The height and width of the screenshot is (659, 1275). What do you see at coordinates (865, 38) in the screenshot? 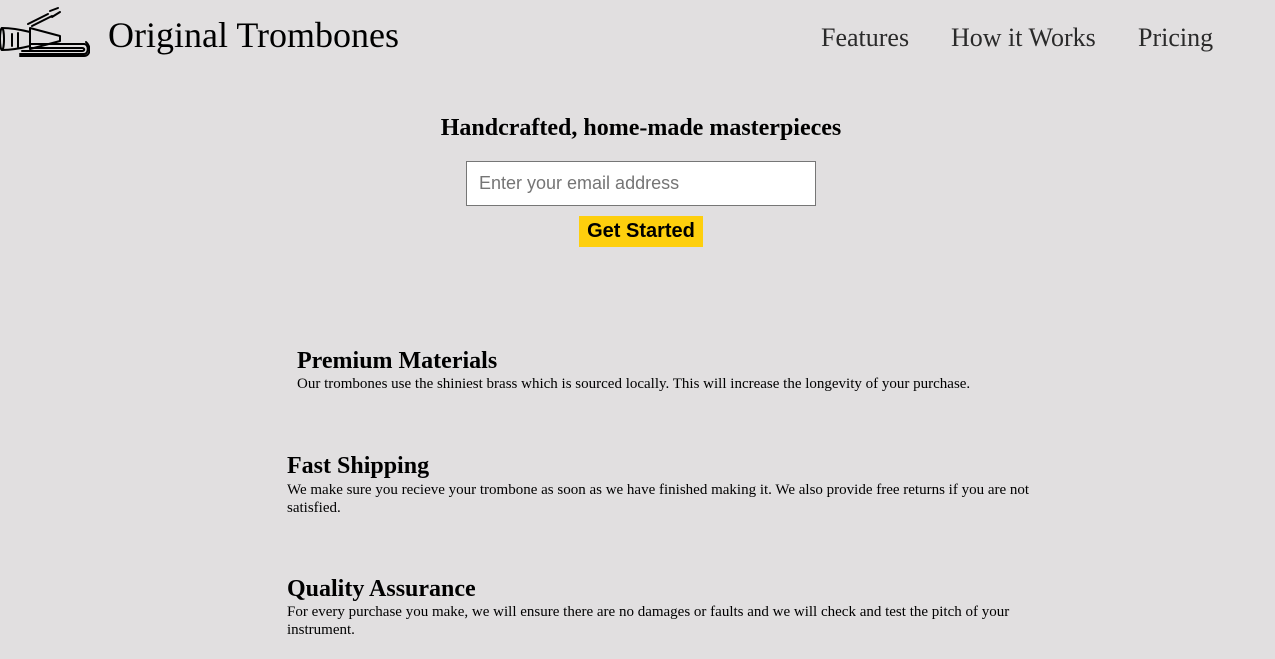
I see `nav-link-features: Features` at bounding box center [865, 38].